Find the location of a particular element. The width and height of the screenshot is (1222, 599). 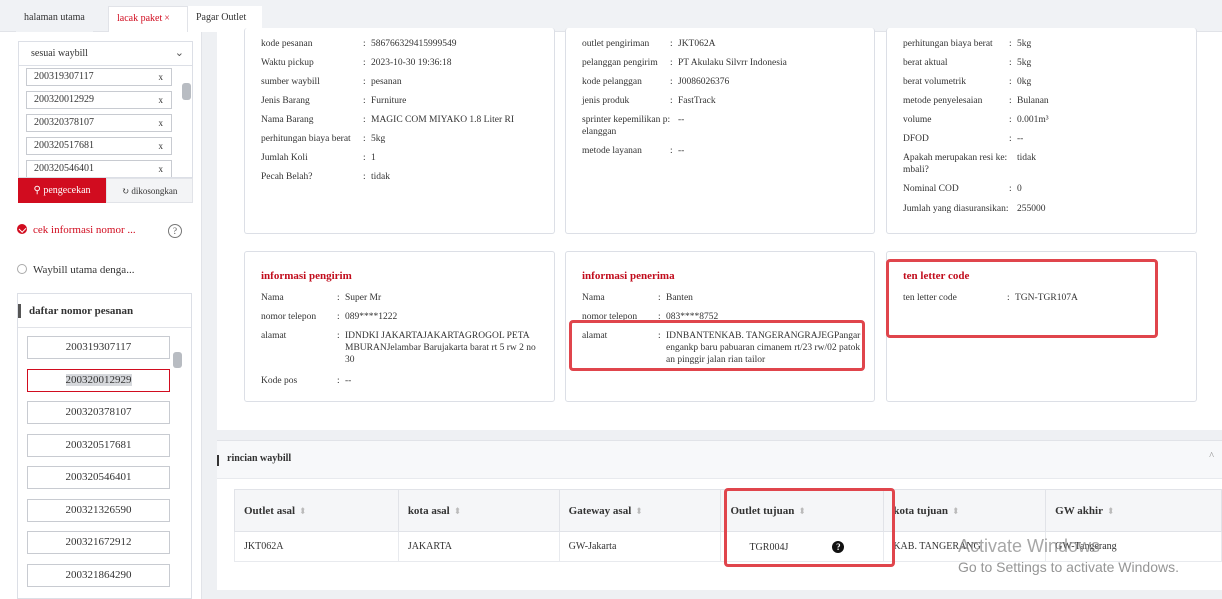

order-item: 200321326590 is located at coordinates (98, 510).